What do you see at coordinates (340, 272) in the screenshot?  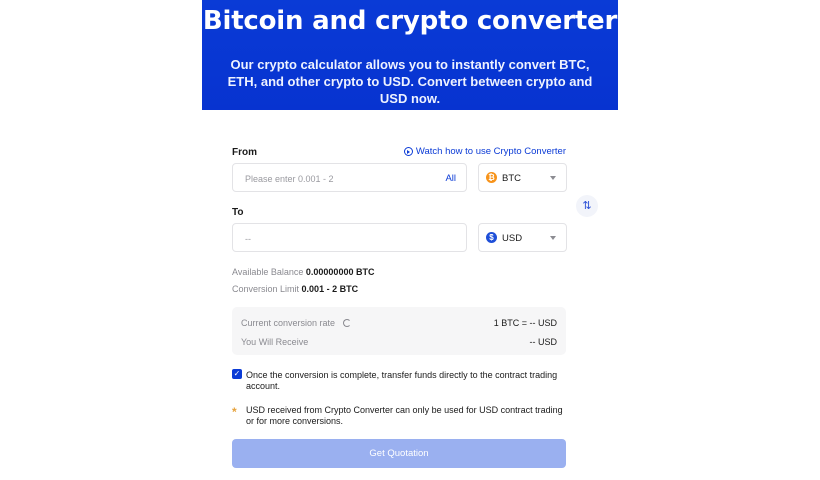 I see `available-balance-value: 0.00000000 BTC` at bounding box center [340, 272].